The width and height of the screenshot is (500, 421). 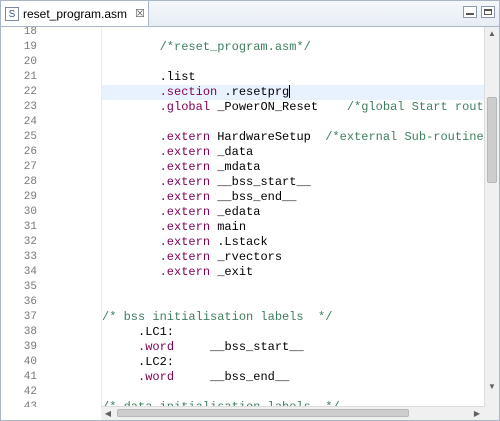 I want to click on text-cursor, so click(x=290, y=92).